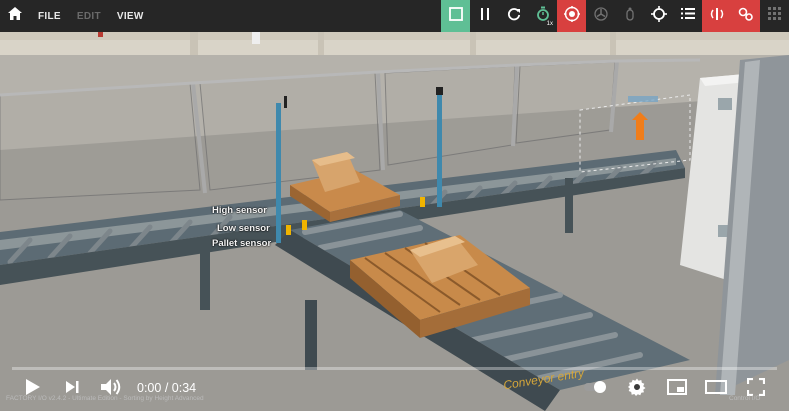 This screenshot has height=411, width=789. I want to click on high-sensor-label: High sensor, so click(239, 210).